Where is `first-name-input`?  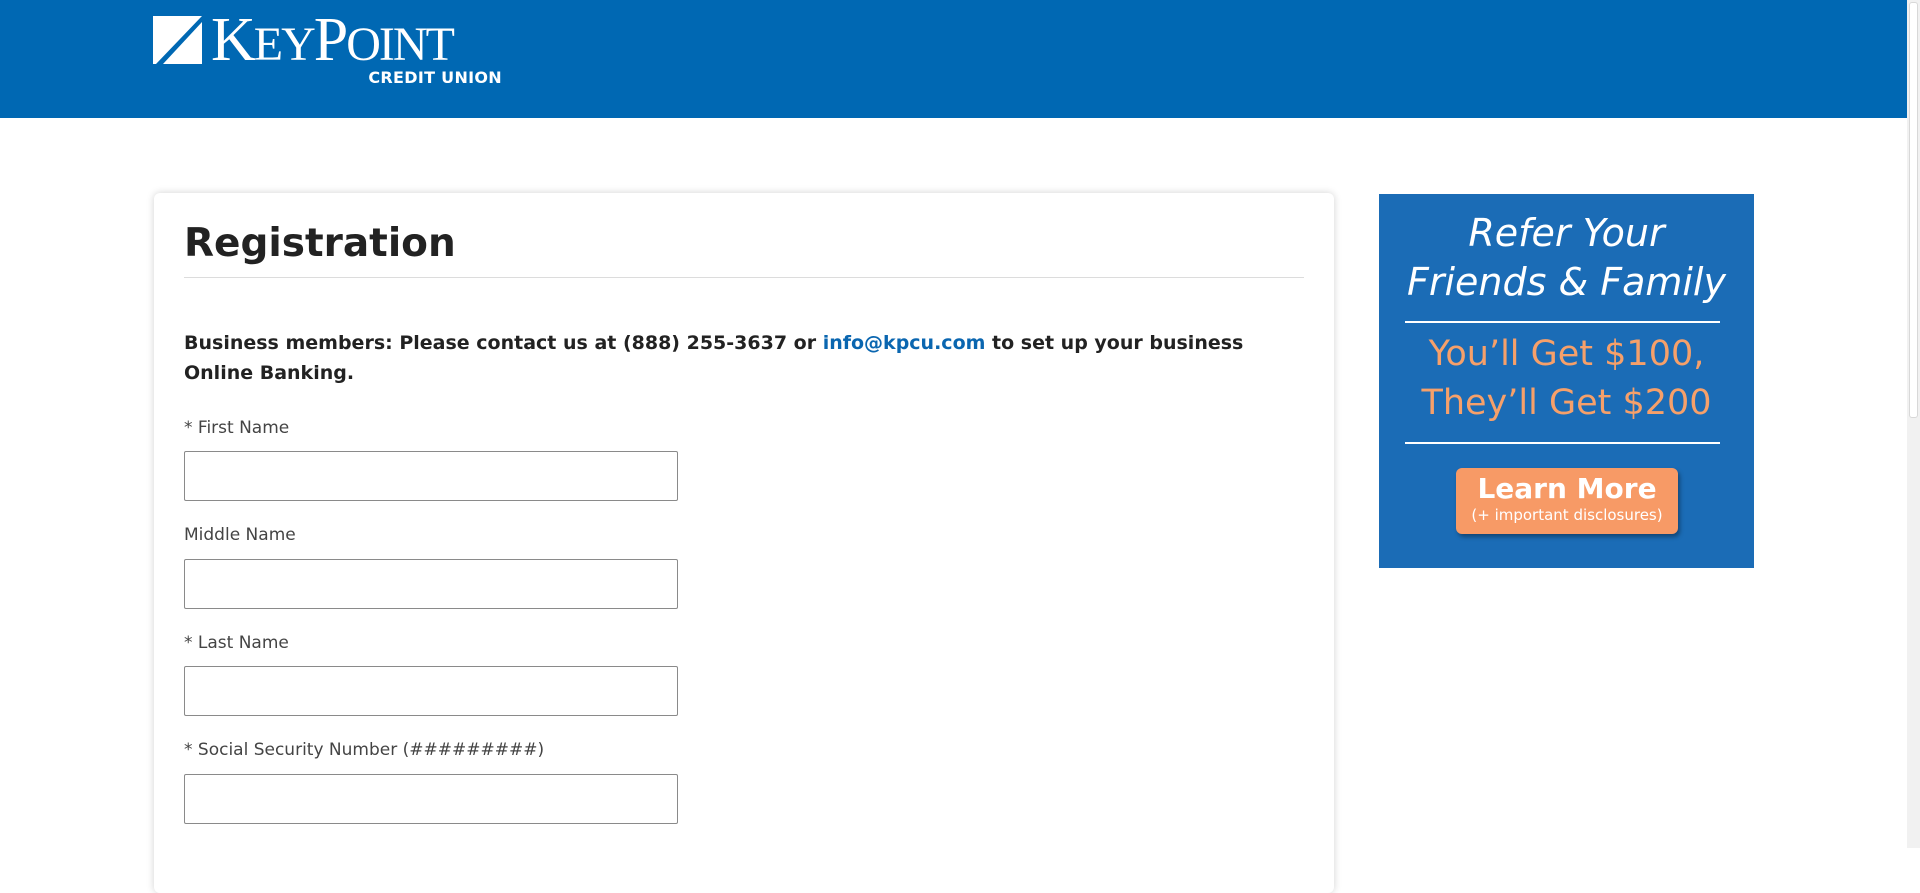 first-name-input is located at coordinates (431, 476).